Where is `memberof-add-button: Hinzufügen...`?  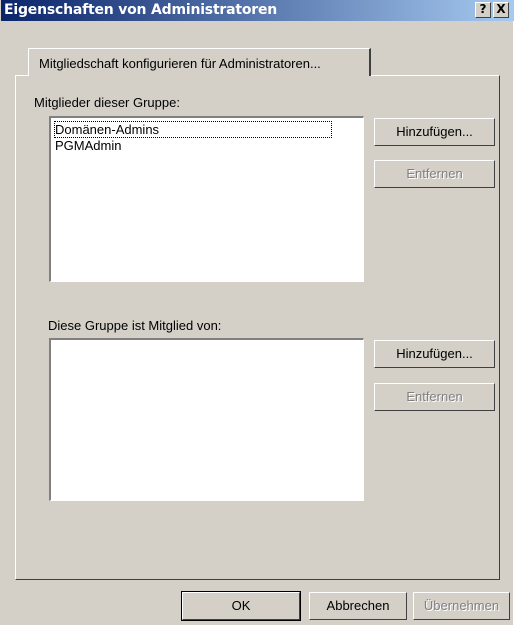 memberof-add-button: Hinzufügen... is located at coordinates (434, 354).